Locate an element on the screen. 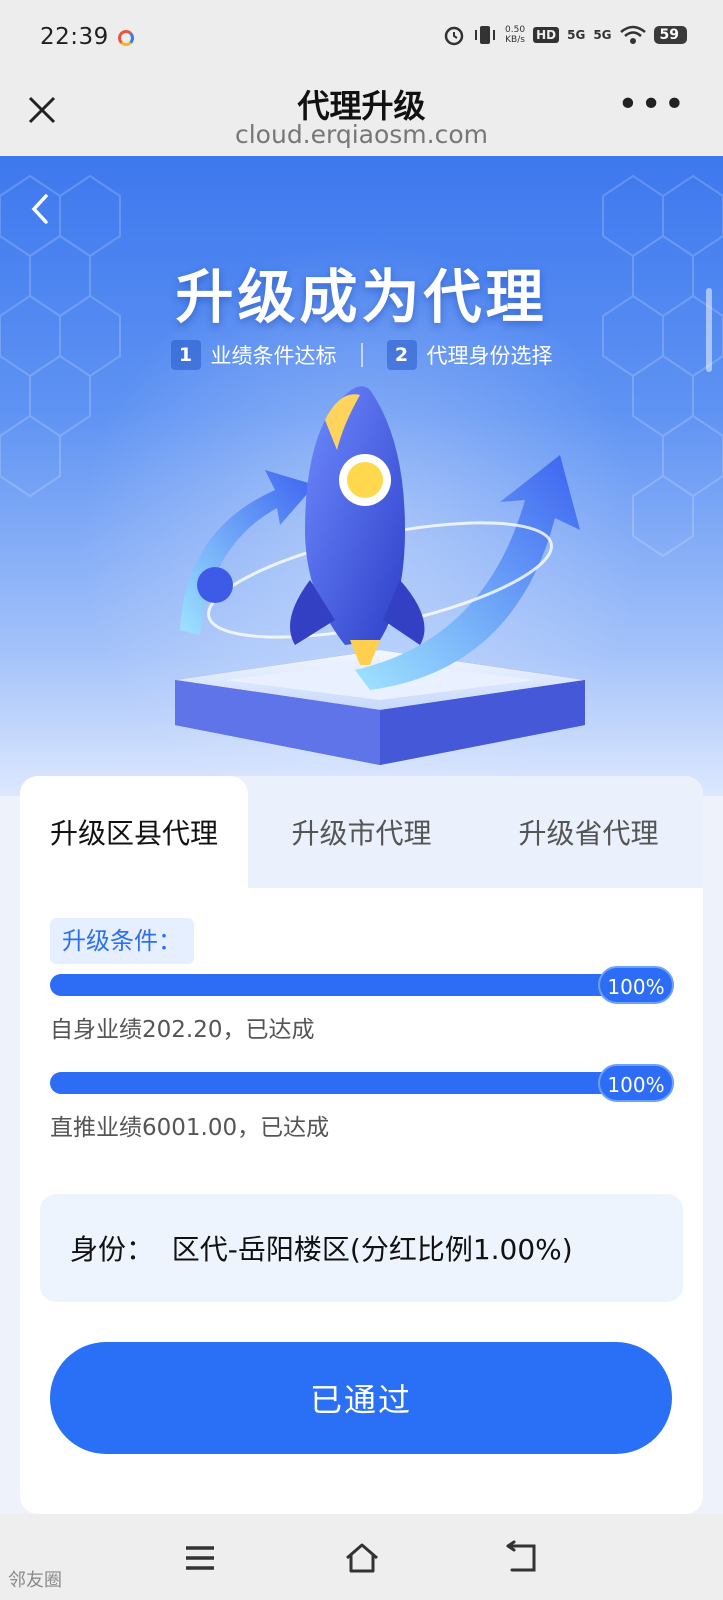  tab-province-agent: 升级省代理 is located at coordinates (588, 832).